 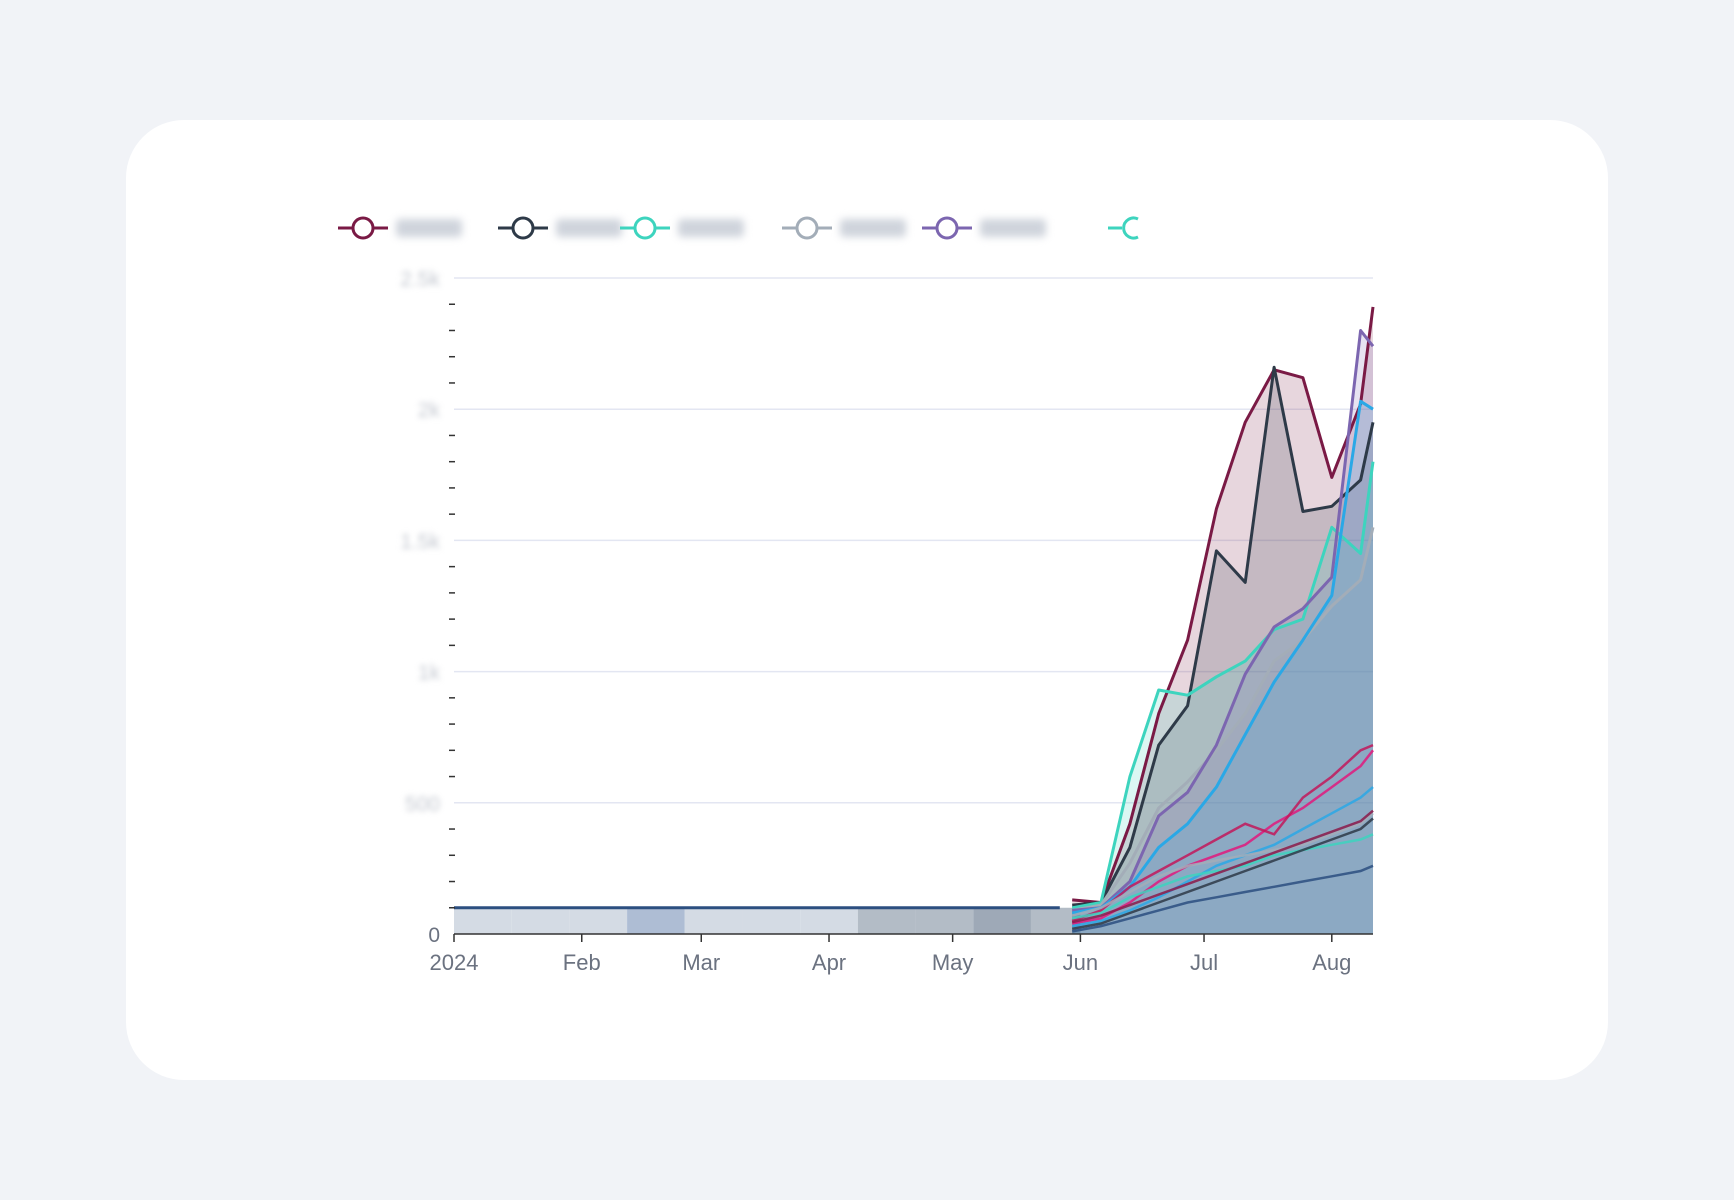 What do you see at coordinates (582, 962) in the screenshot?
I see `x-tick-label: Feb` at bounding box center [582, 962].